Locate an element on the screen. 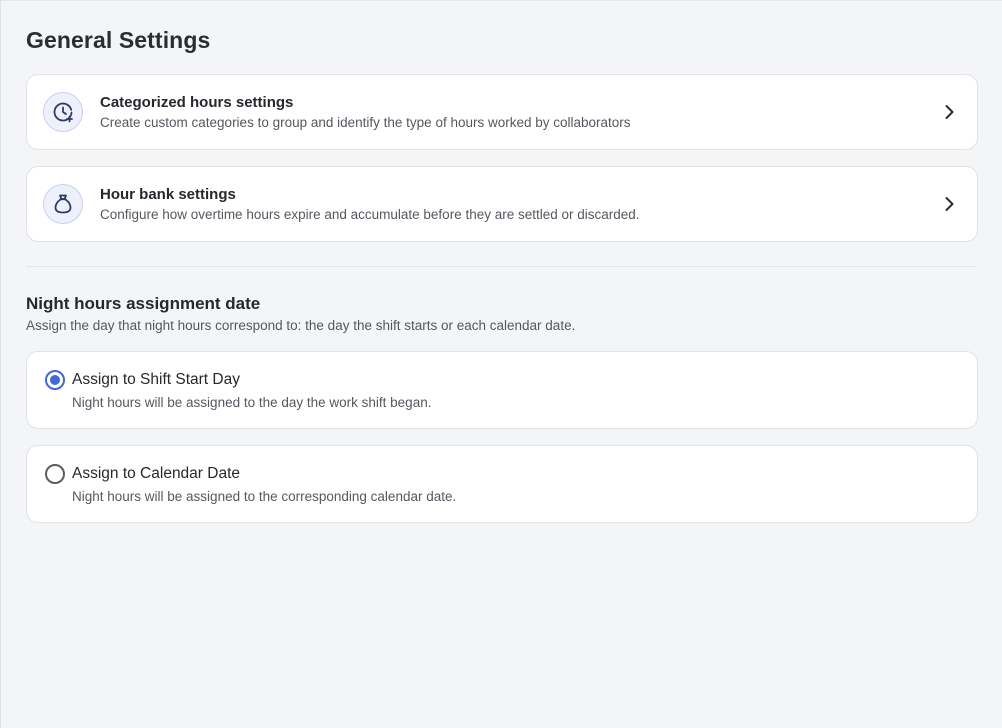 Image resolution: width=1002 pixels, height=728 pixels. option-label: Assign to Shift Start Day is located at coordinates (156, 379).